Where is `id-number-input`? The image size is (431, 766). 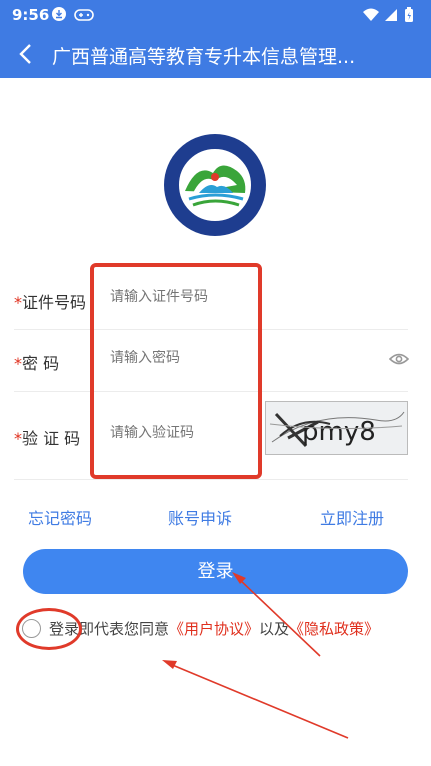
id-number-input is located at coordinates (190, 297).